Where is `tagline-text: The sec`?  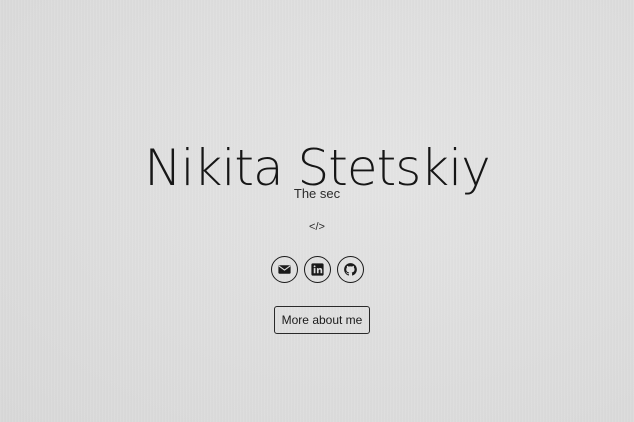
tagline-text: The sec is located at coordinates (317, 193).